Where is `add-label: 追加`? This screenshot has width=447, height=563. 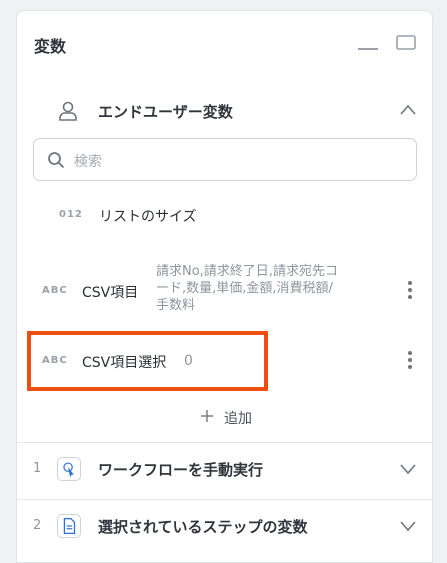 add-label: 追加 is located at coordinates (238, 419).